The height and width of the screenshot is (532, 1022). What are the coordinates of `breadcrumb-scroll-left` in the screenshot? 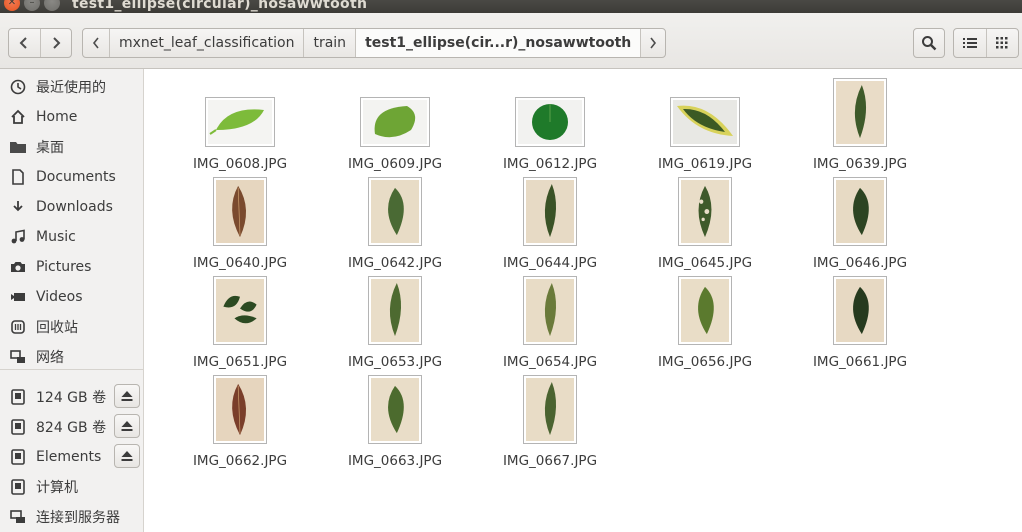 It's located at (96, 43).